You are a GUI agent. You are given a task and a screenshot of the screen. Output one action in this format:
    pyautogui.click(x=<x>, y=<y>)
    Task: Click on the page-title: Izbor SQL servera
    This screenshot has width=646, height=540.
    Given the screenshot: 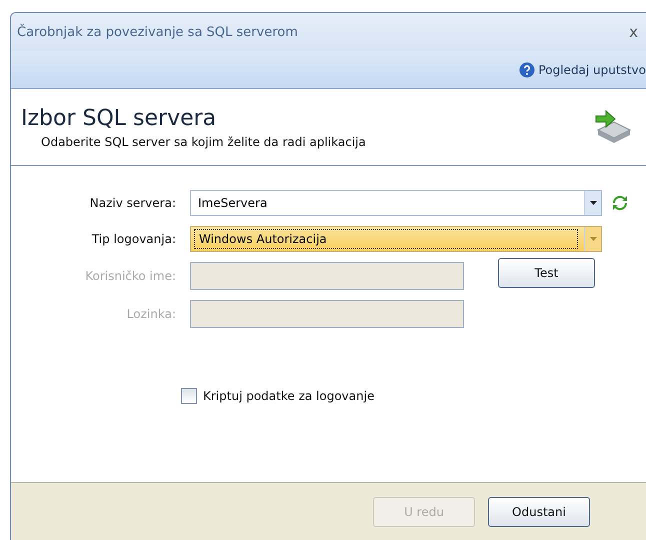 What is the action you would take?
    pyautogui.click(x=119, y=118)
    